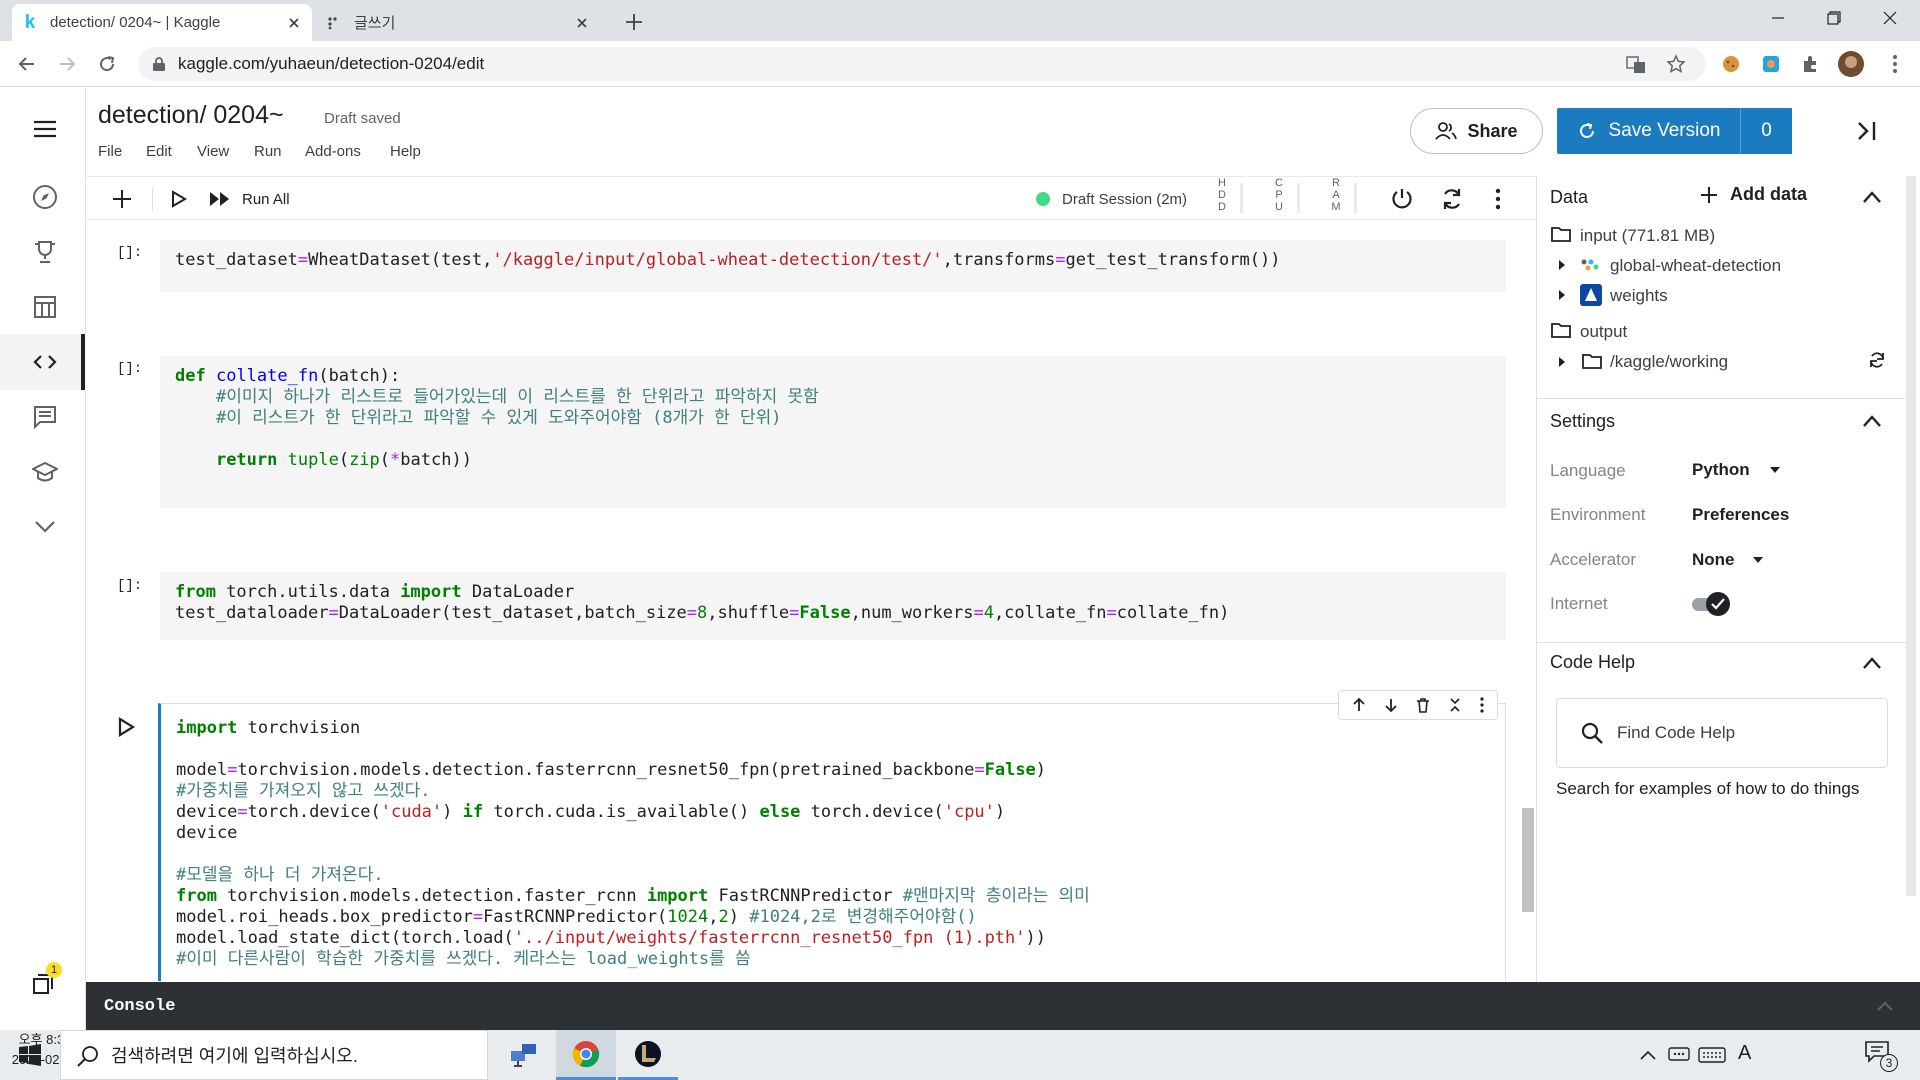  I want to click on trophy-icon, so click(45, 252).